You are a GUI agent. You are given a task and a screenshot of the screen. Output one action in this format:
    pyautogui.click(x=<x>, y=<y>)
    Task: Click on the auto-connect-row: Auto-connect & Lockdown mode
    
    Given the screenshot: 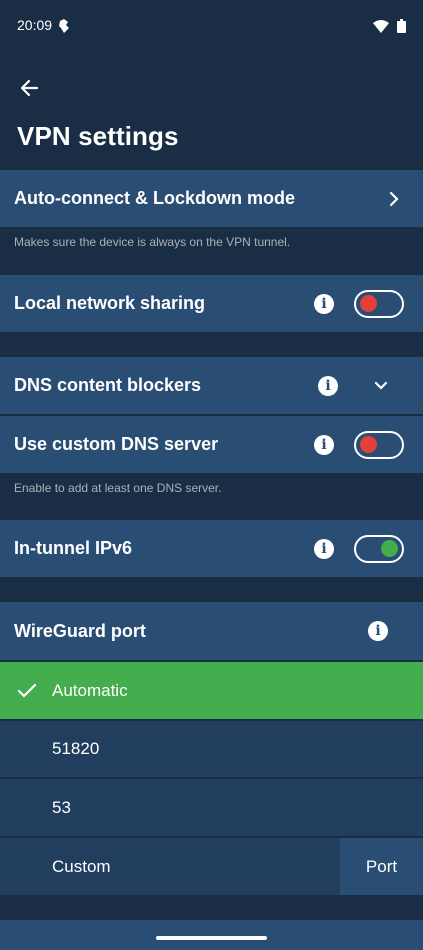 What is the action you would take?
    pyautogui.click(x=211, y=198)
    